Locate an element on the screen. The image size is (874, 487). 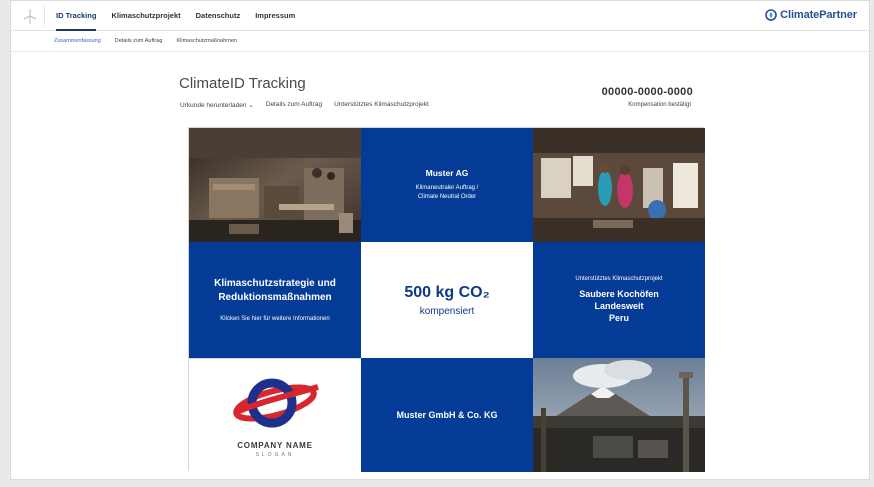
tile-co2-compensation: 500 kg CO₂ kompensiert is located at coordinates (447, 300).